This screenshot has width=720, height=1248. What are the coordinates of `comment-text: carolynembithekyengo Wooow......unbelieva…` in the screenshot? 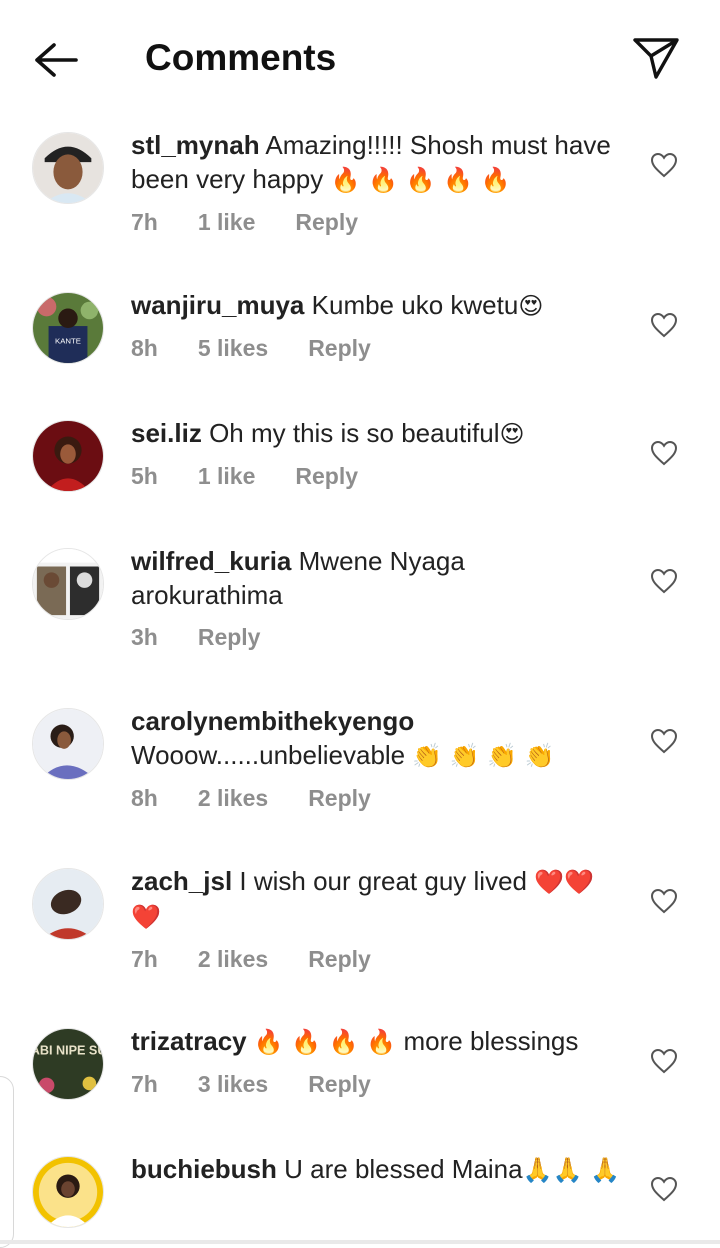 It's located at (343, 738).